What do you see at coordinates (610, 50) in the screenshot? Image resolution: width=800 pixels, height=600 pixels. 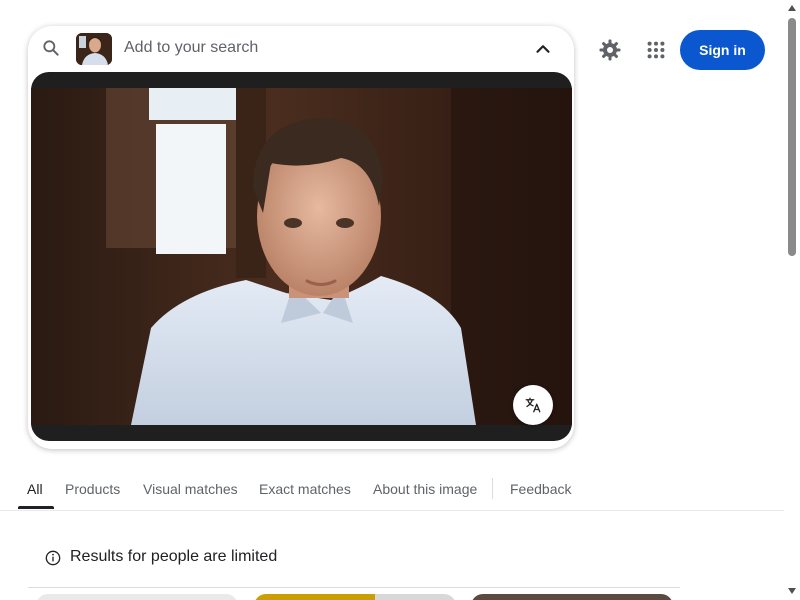 I see `gear-icon` at bounding box center [610, 50].